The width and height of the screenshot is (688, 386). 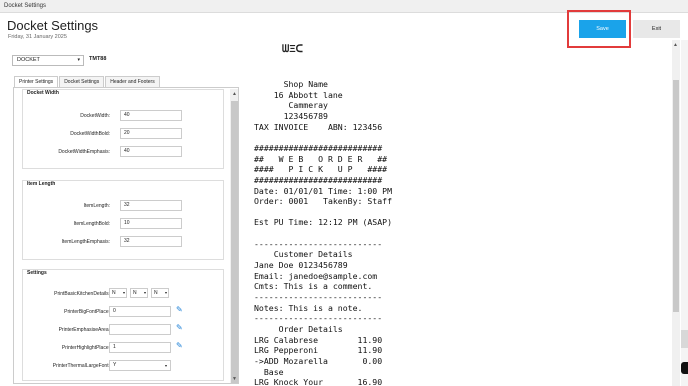 I want to click on window-scrollbar, so click(x=684, y=213).